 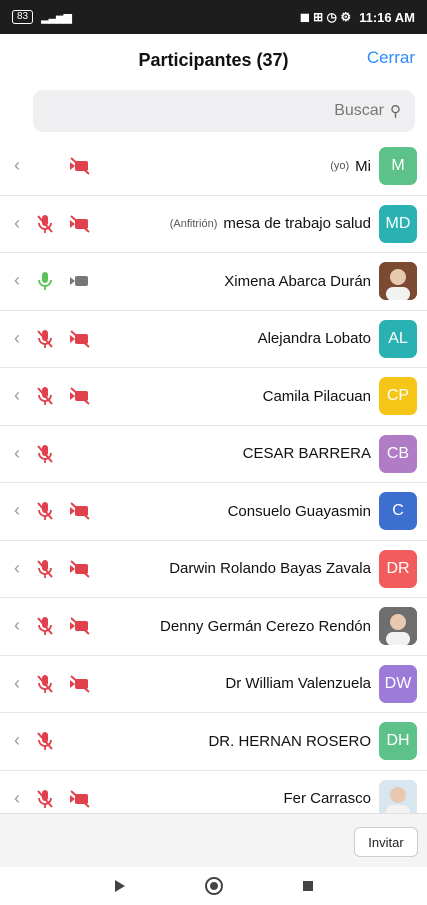 What do you see at coordinates (325, 17) in the screenshot?
I see `notification-icons: ◼ ⊞ ◷ ⚙` at bounding box center [325, 17].